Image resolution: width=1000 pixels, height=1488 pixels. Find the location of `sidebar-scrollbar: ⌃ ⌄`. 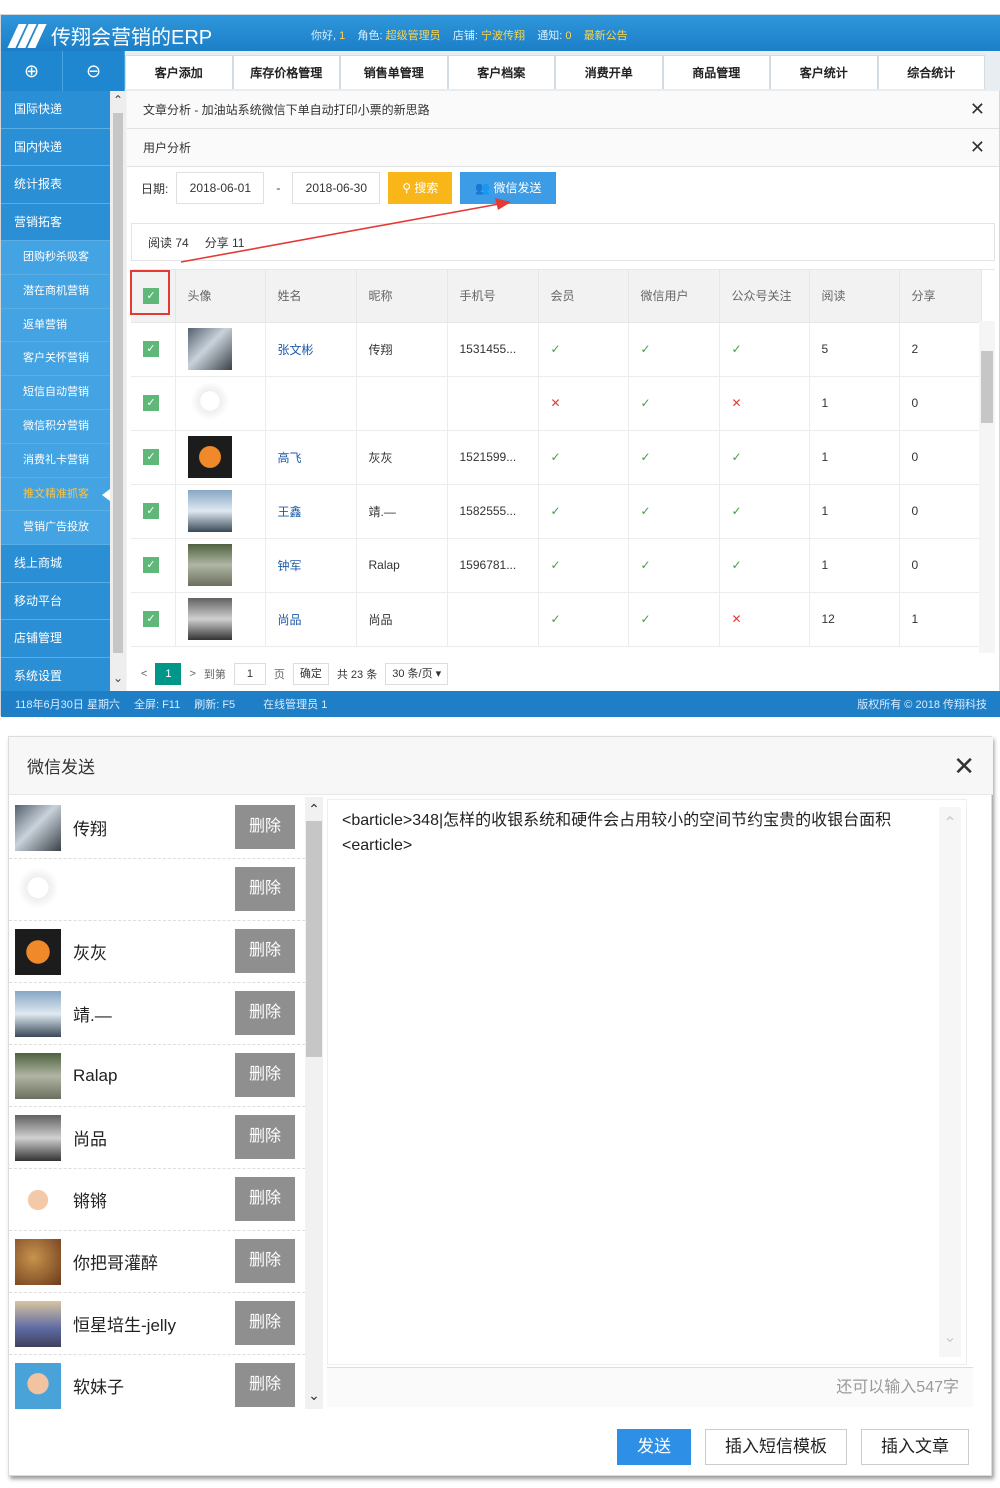

sidebar-scrollbar: ⌃ ⌄ is located at coordinates (118, 391).